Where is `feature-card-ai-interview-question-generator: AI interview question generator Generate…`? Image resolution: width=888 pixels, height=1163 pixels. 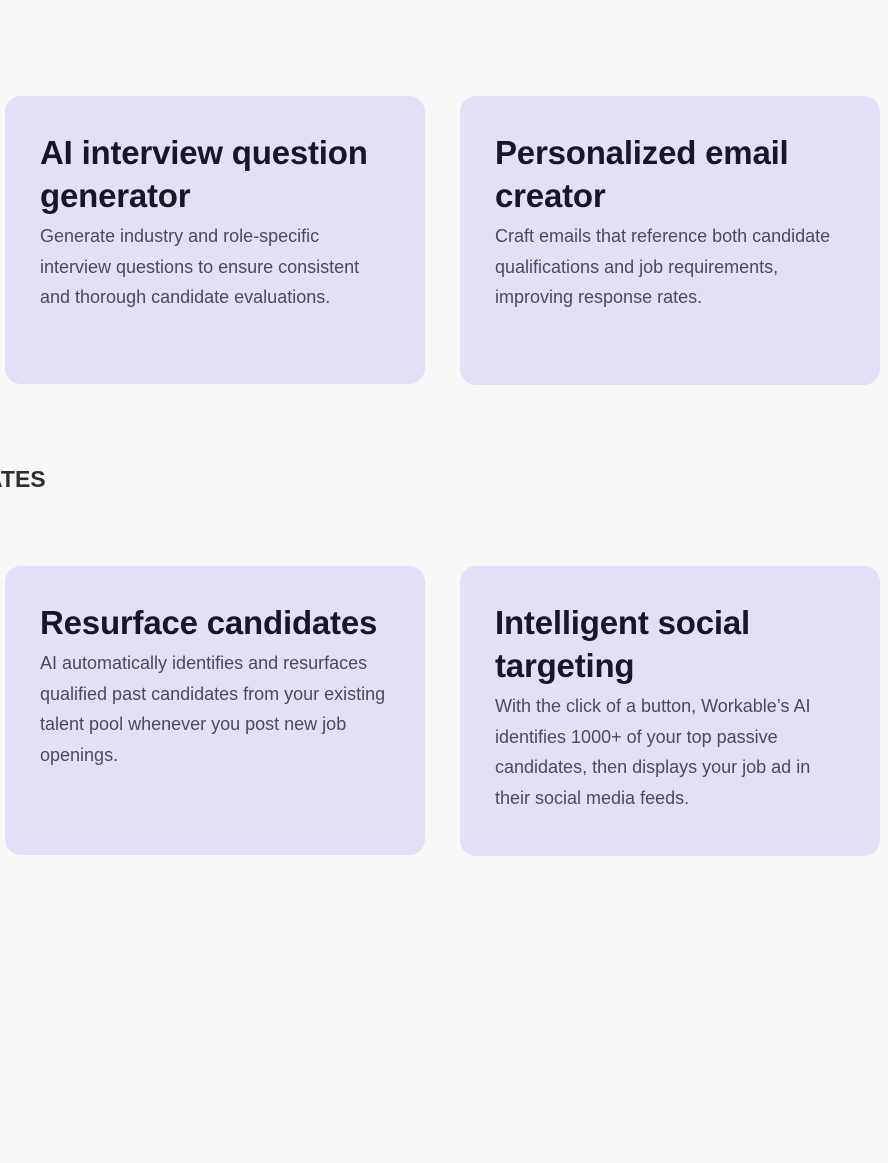 feature-card-ai-interview-question-generator: AI interview question generator Generate… is located at coordinates (215, 240).